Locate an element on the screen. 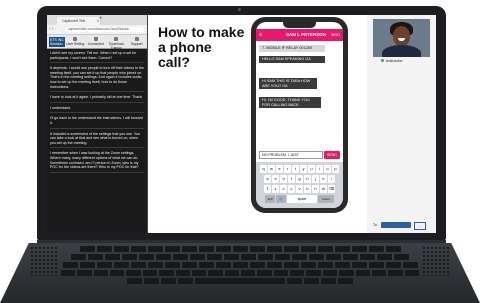 This screenshot has height=303, width=480. user-setting-button: User Setting is located at coordinates (75, 41).